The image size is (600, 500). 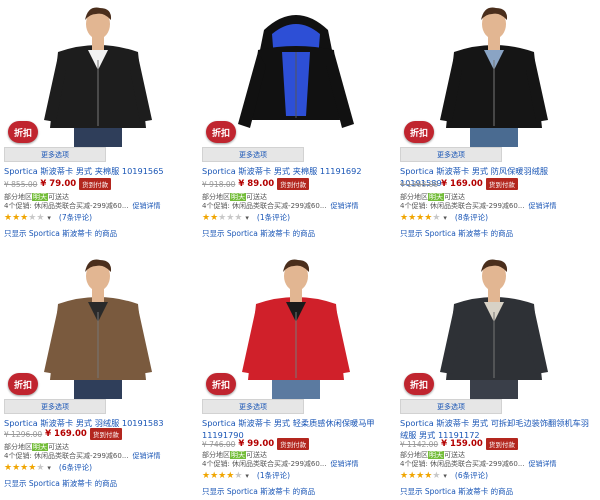 I want to click on rating-row: ★★★★★ ▾ (7条评论), so click(x=48, y=217).